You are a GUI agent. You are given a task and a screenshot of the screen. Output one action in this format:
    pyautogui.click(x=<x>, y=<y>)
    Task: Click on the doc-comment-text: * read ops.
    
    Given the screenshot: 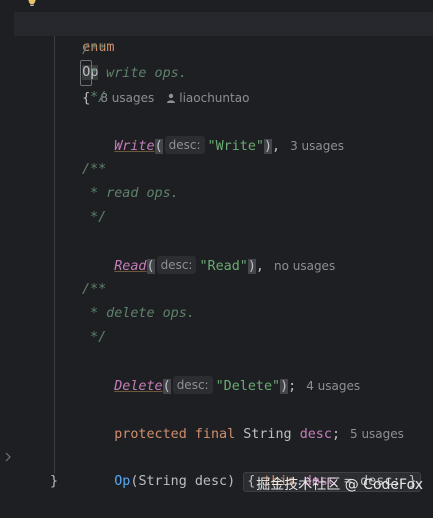 What is the action you would take?
    pyautogui.click(x=130, y=193)
    